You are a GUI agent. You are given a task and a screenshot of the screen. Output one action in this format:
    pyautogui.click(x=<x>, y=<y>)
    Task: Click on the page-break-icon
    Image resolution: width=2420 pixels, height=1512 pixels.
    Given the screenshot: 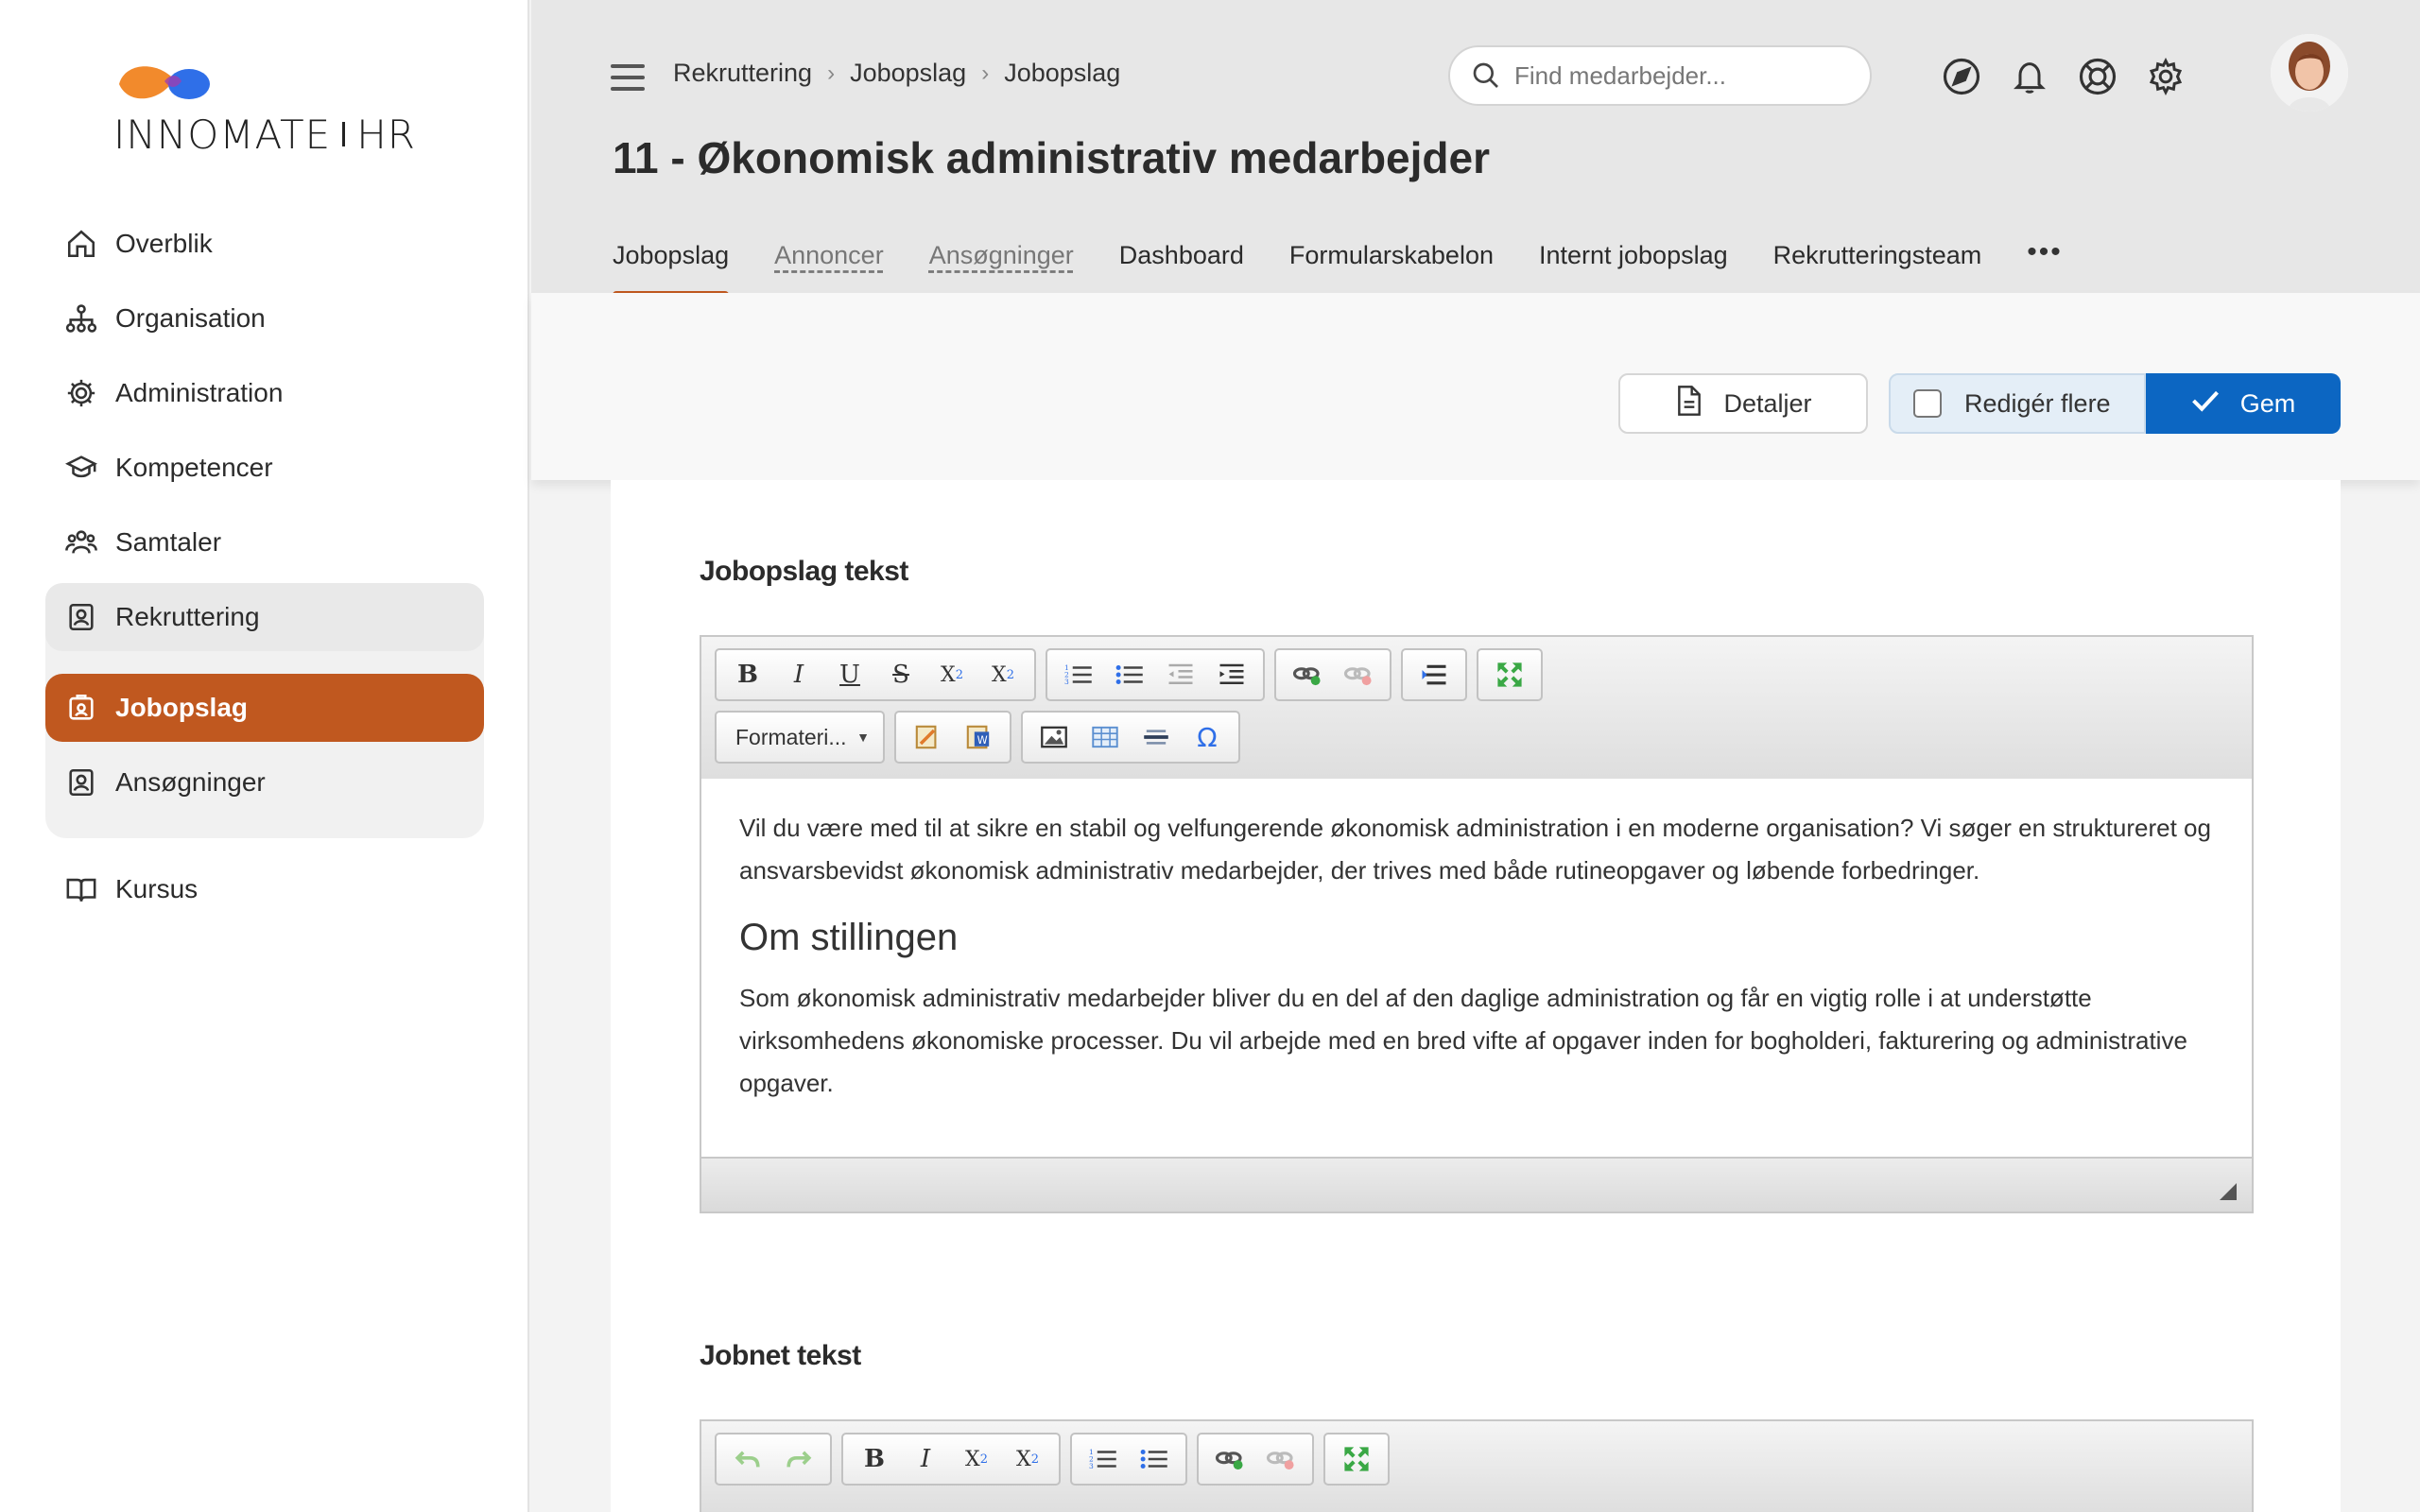 What is the action you would take?
    pyautogui.click(x=1434, y=674)
    